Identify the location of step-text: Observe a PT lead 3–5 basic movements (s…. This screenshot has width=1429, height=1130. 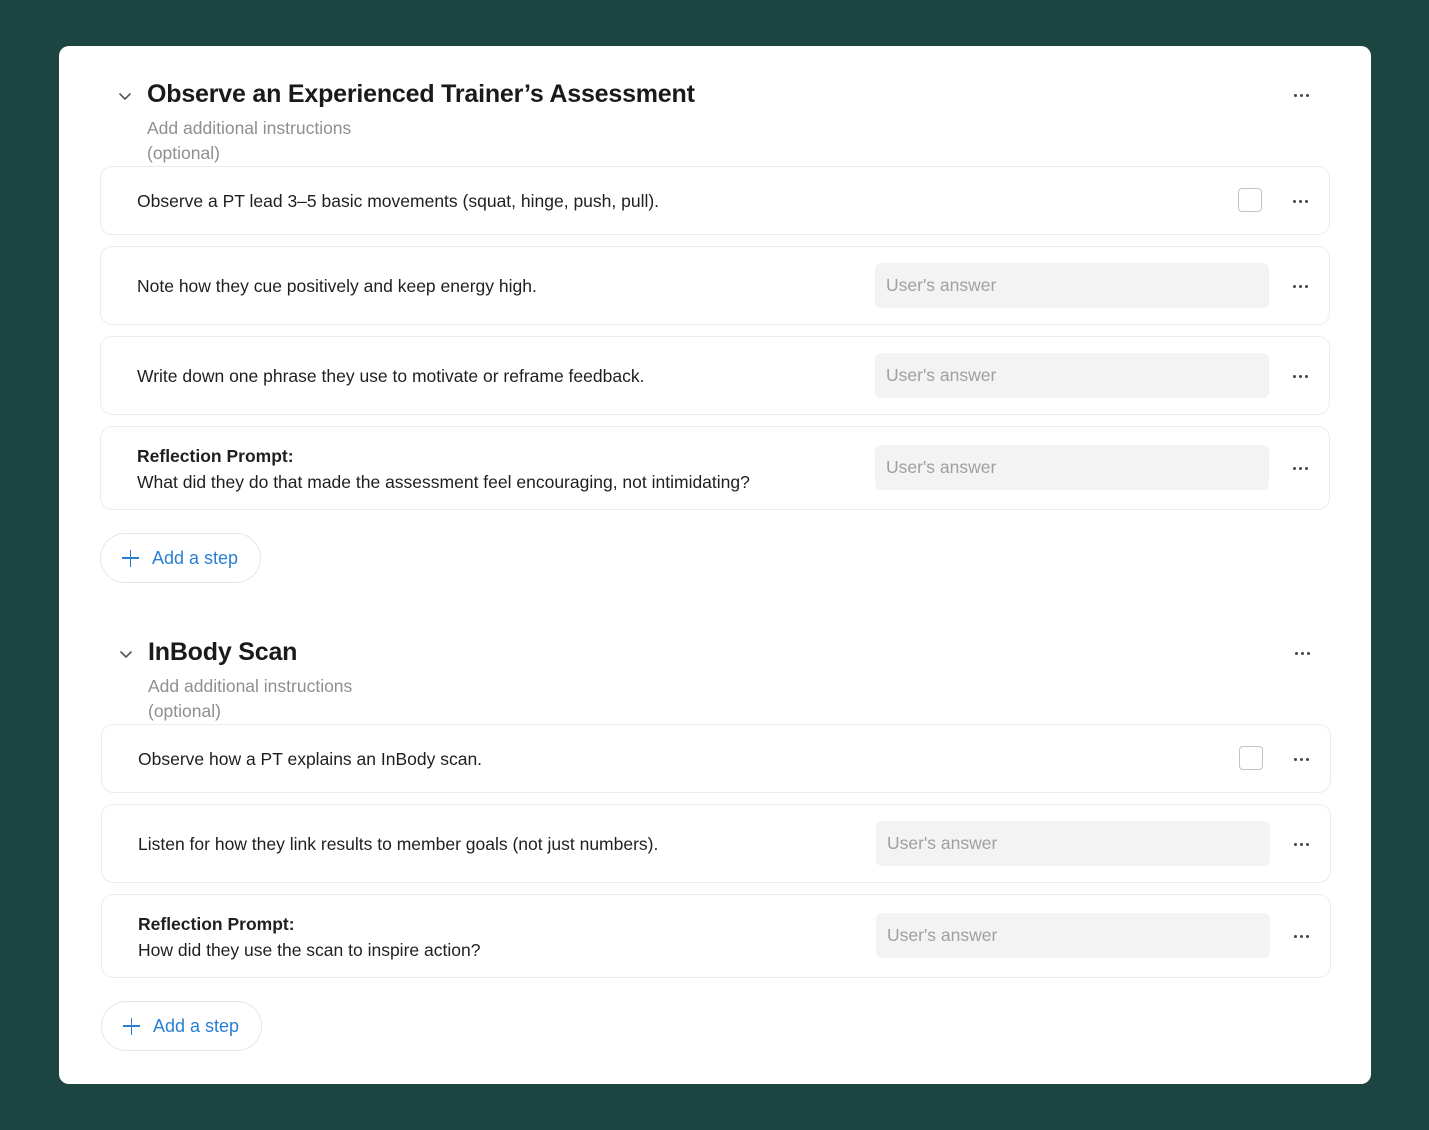
(398, 201).